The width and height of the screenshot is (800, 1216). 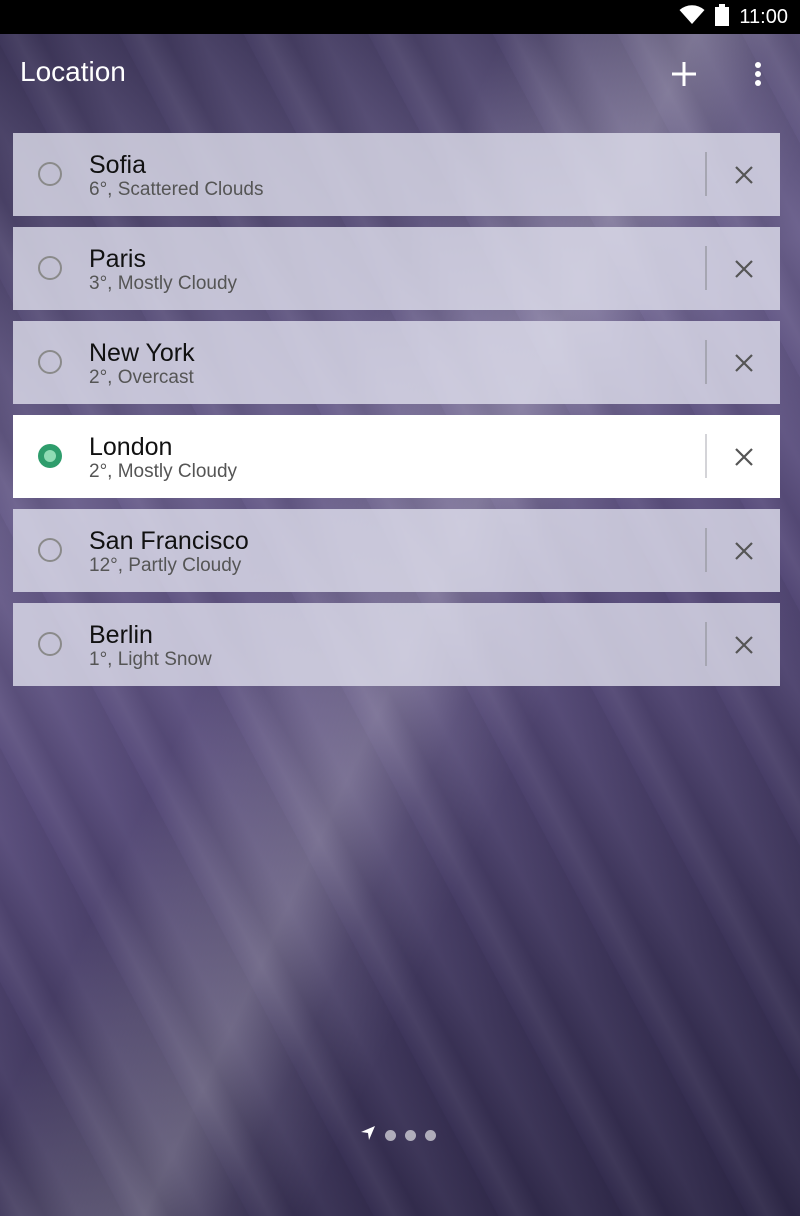 What do you see at coordinates (169, 541) in the screenshot?
I see `city-name: San Francisco` at bounding box center [169, 541].